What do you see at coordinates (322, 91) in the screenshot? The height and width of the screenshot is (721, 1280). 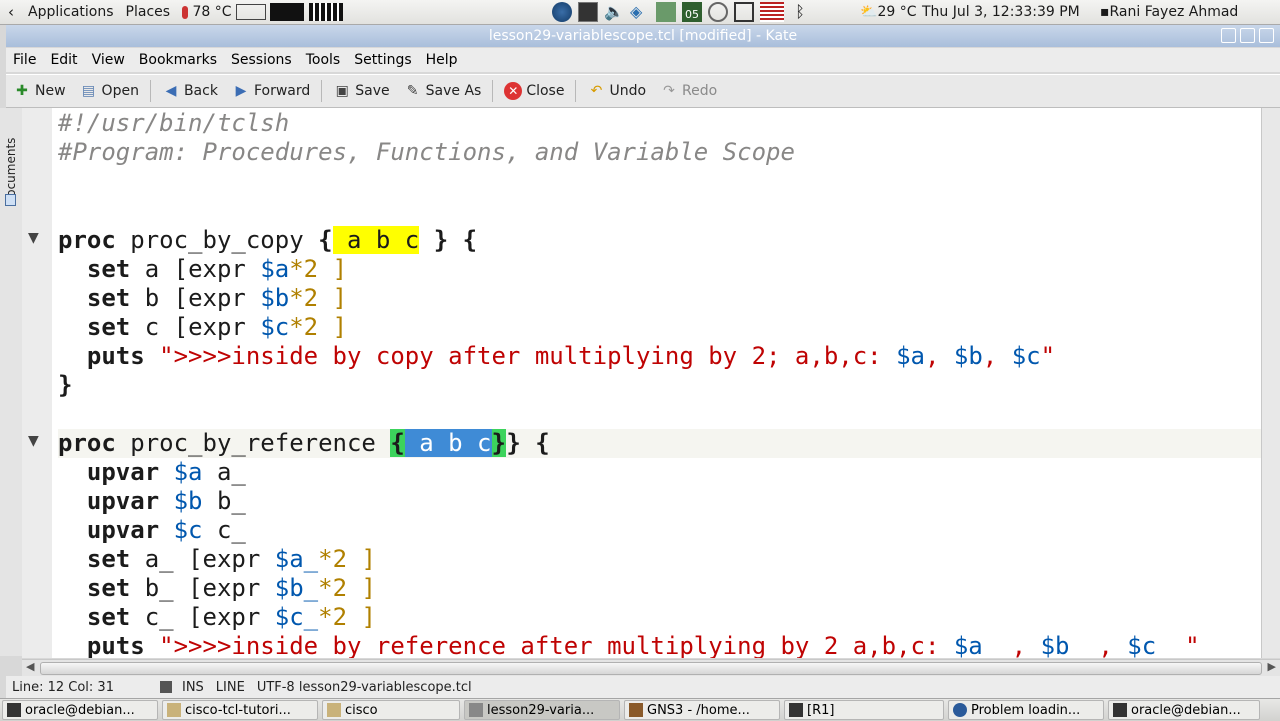 I see `toolbar-separator` at bounding box center [322, 91].